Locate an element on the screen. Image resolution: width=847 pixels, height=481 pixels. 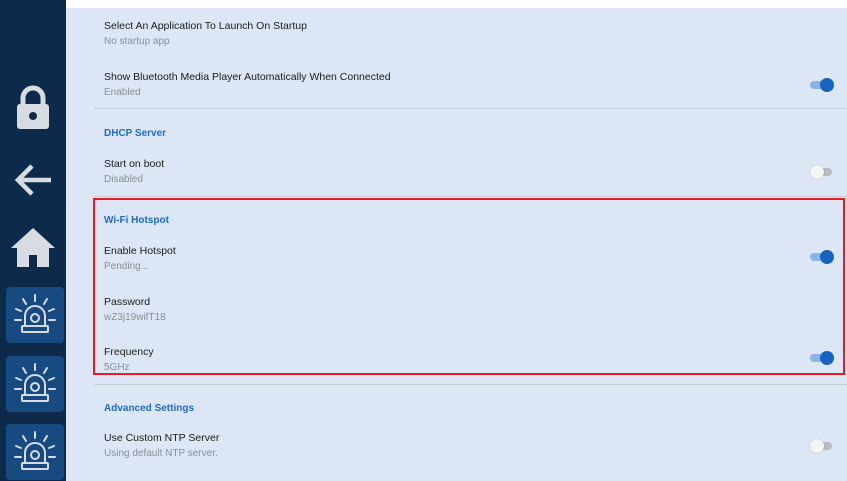
back-arrow-icon is located at coordinates (32, 180).